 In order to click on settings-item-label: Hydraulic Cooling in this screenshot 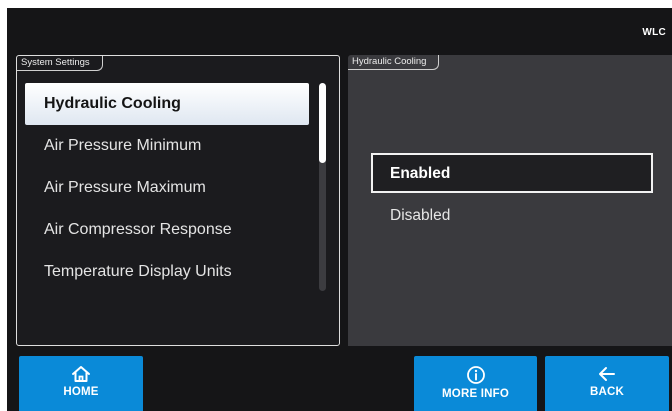, I will do `click(112, 103)`.